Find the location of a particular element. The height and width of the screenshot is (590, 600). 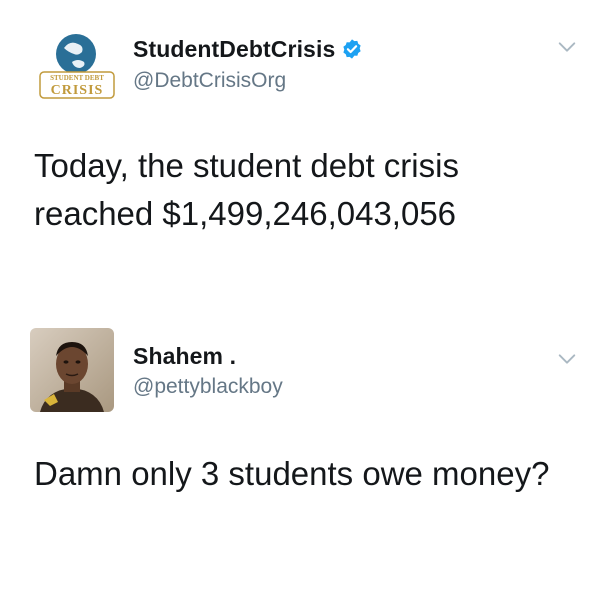

display-name: StudentDebtCrisis is located at coordinates (248, 49).